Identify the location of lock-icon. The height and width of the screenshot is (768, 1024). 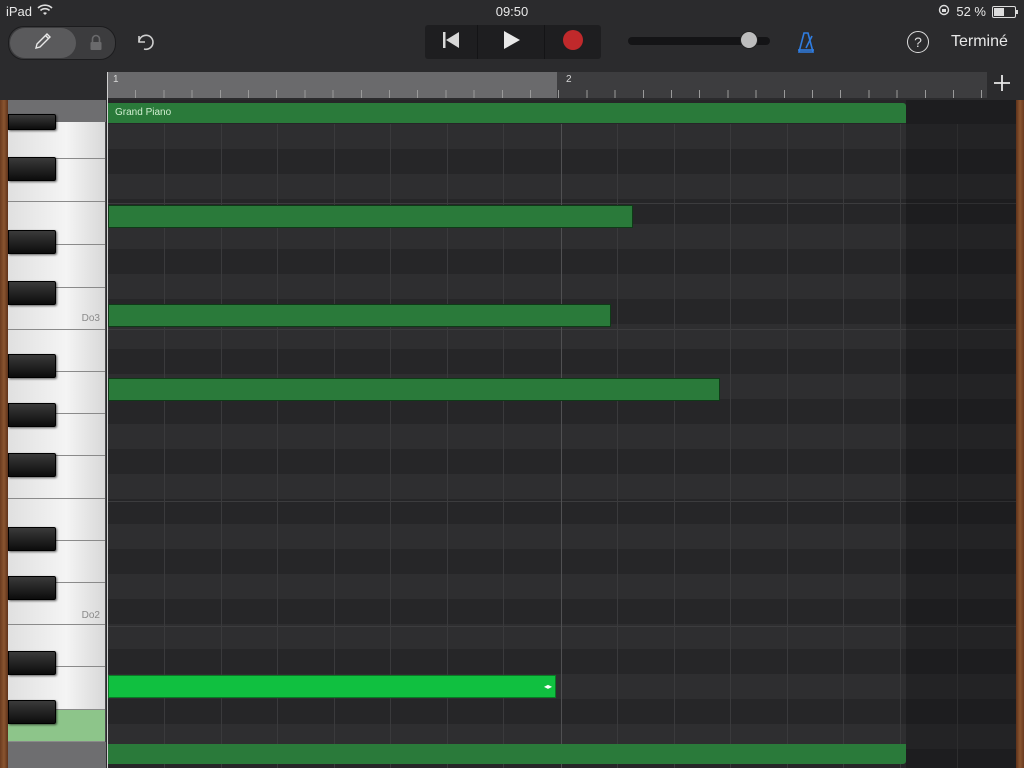
(96, 45).